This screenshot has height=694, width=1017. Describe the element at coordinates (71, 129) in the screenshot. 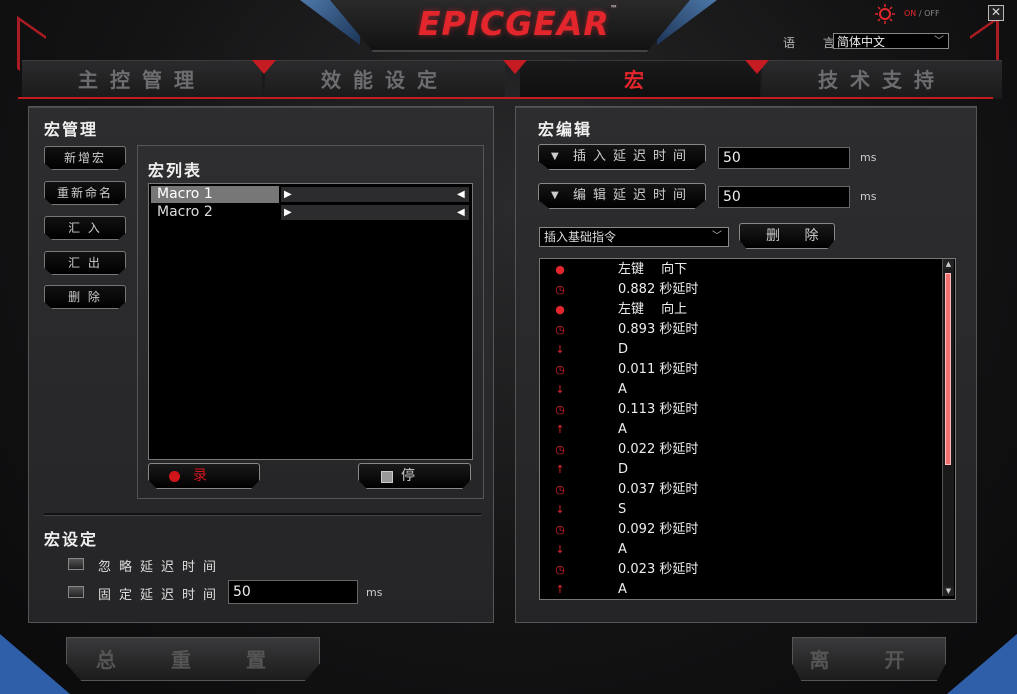

I see `macro-management-title: 宏管理` at that location.